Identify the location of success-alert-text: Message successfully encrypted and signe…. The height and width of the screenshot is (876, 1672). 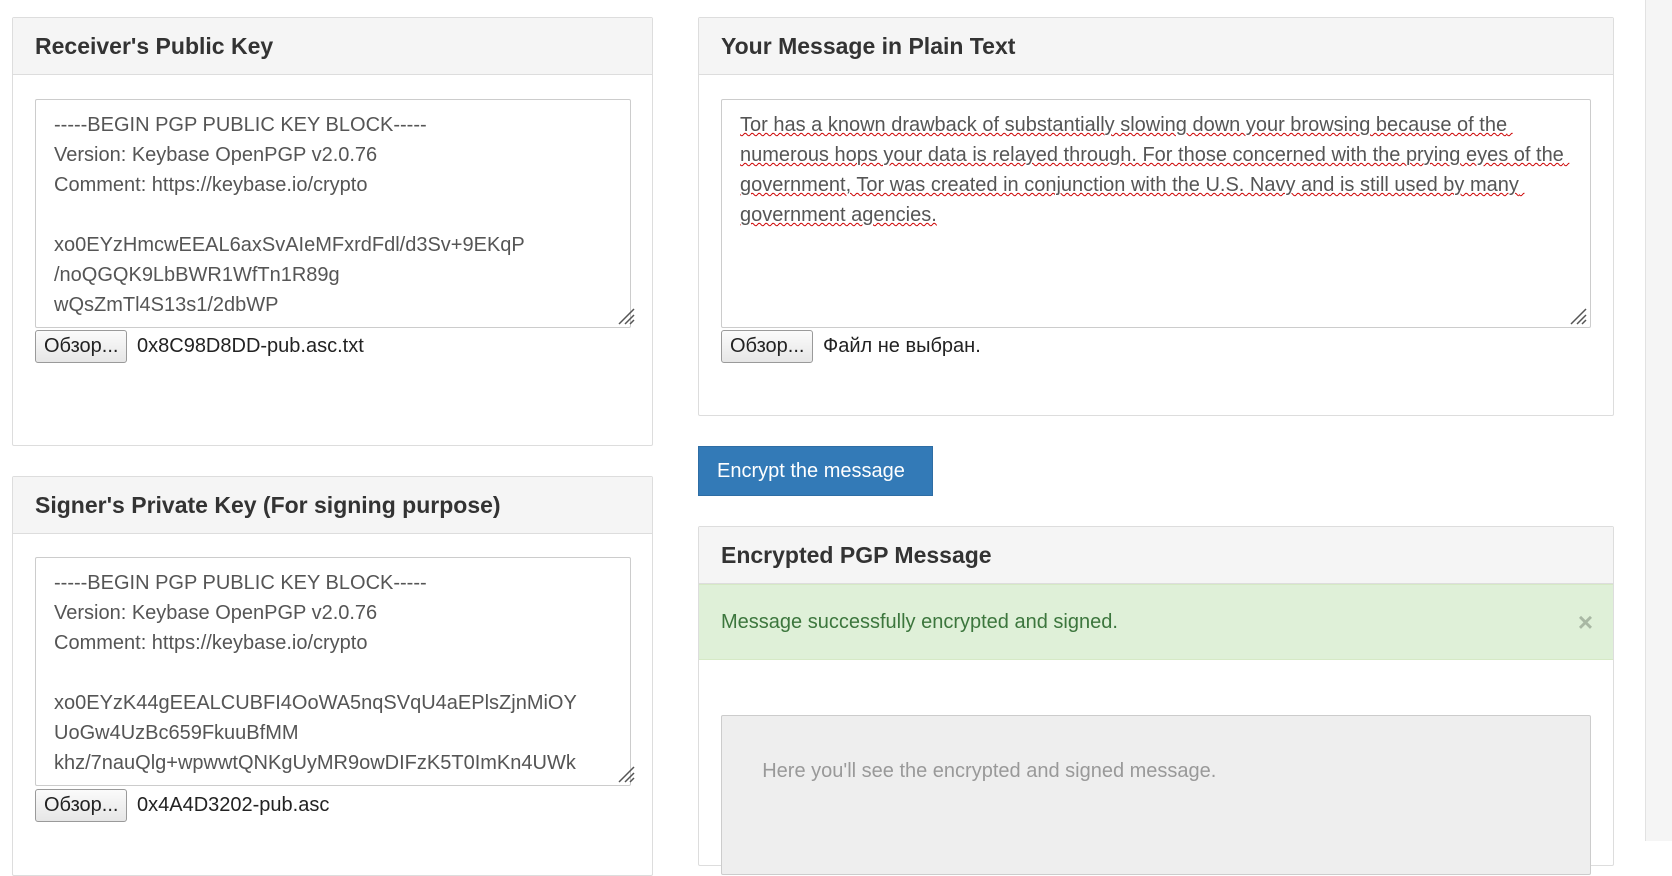
(919, 622).